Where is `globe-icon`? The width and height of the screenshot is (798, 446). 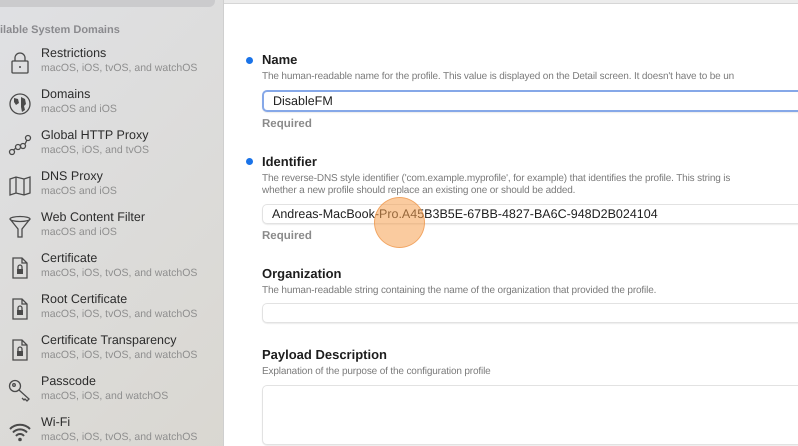
globe-icon is located at coordinates (20, 104).